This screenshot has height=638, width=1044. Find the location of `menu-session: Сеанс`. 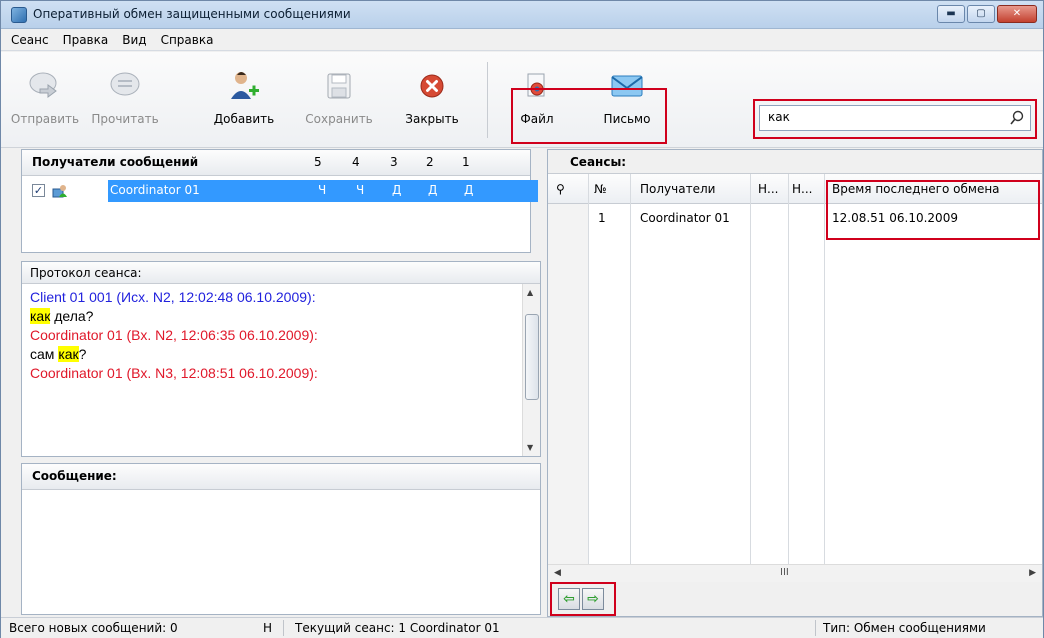

menu-session: Сеанс is located at coordinates (30, 40).